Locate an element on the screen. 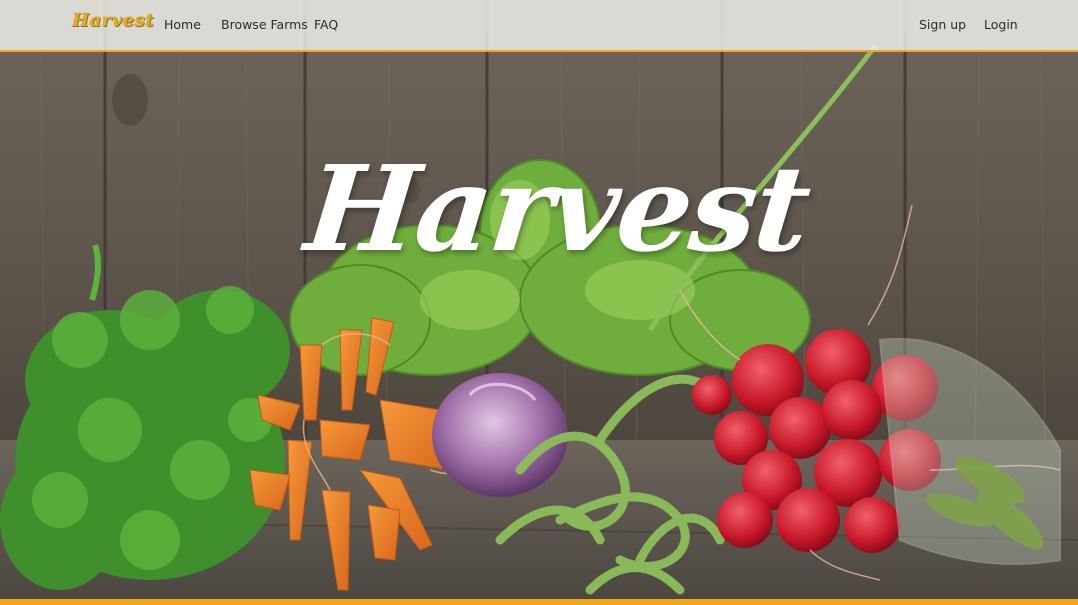 The image size is (1078, 605). signup-link: Sign up is located at coordinates (942, 24).